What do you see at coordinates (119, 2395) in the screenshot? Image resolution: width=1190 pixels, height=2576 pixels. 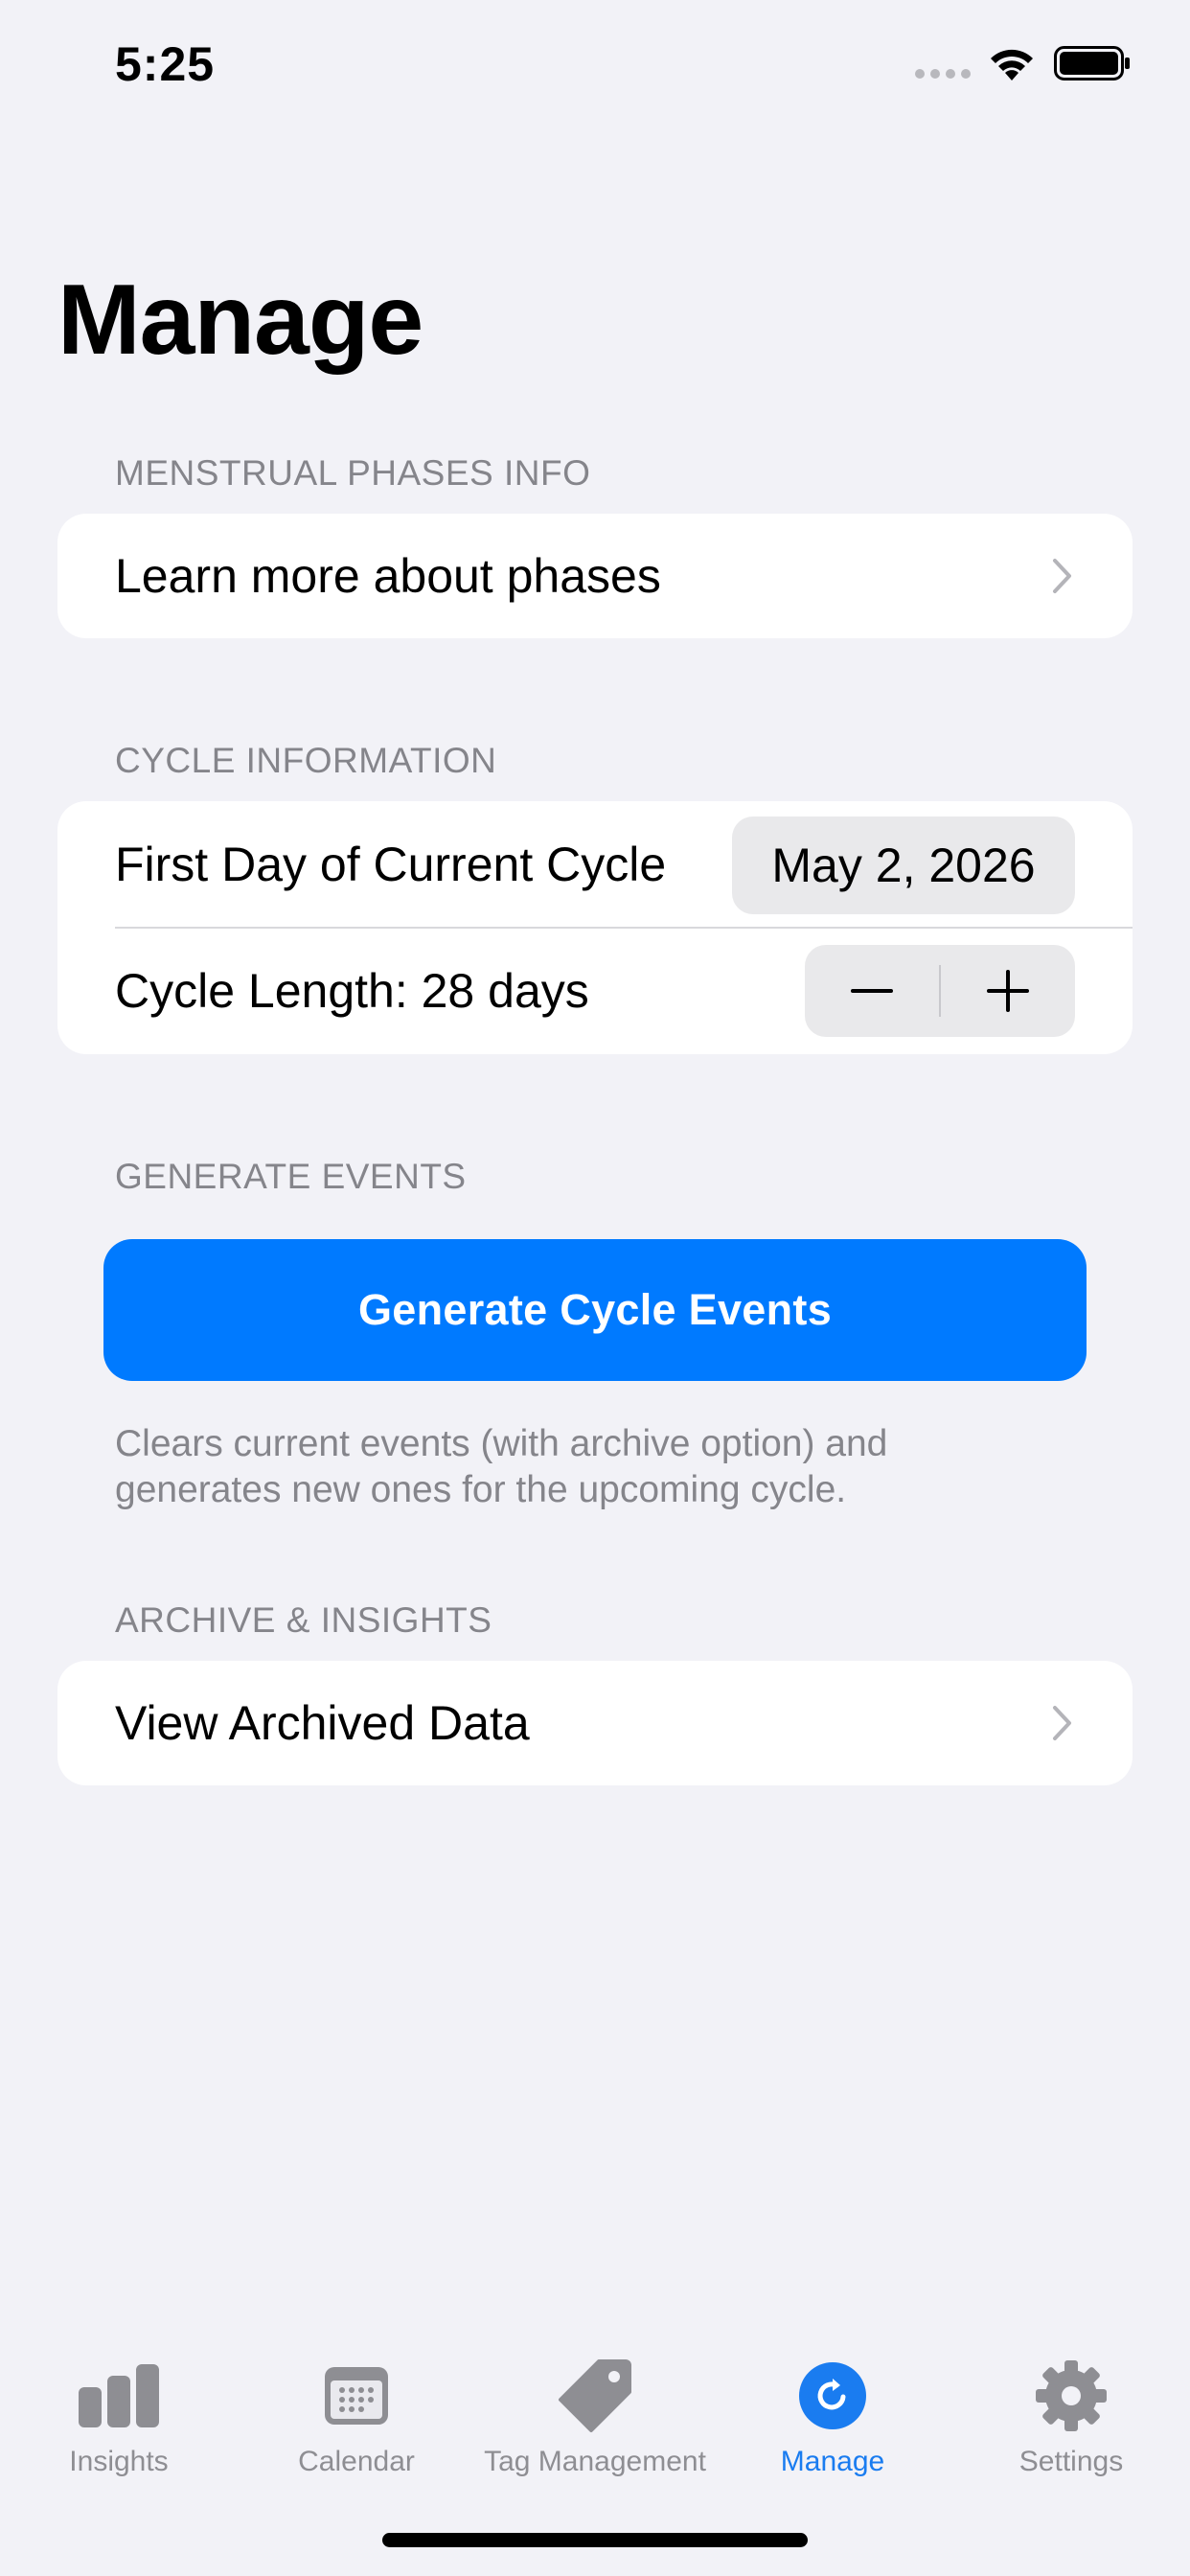 I see `bar-chart-icon` at bounding box center [119, 2395].